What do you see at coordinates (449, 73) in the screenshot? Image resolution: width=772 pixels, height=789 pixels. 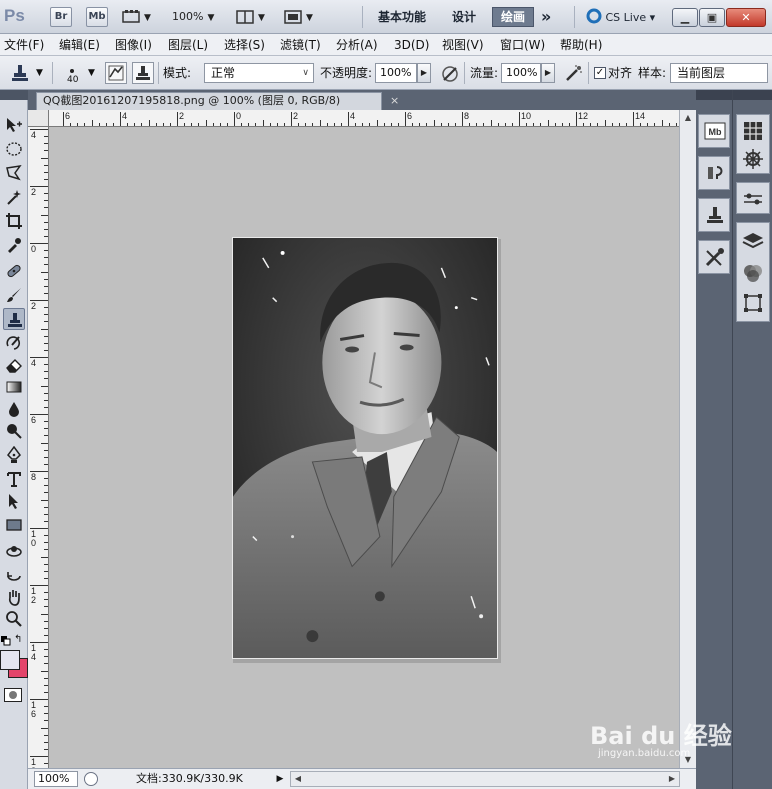 I see `tablet-pressure-opacity-button` at bounding box center [449, 73].